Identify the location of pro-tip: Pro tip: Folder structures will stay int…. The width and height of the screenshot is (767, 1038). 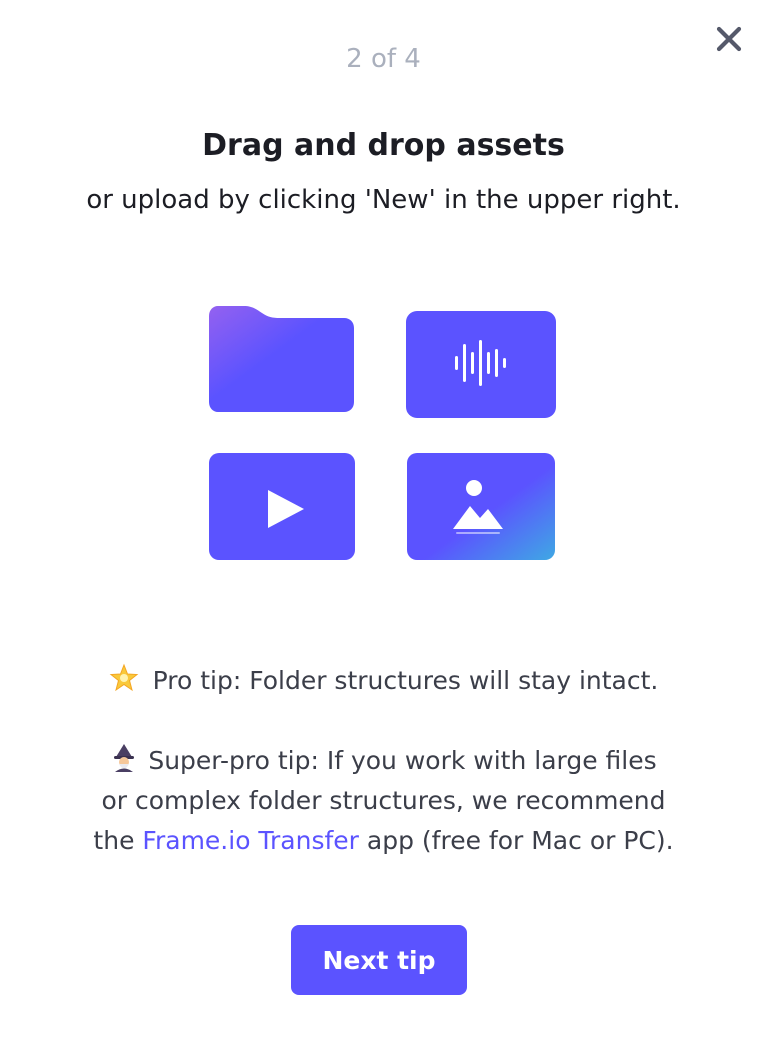
(383, 681).